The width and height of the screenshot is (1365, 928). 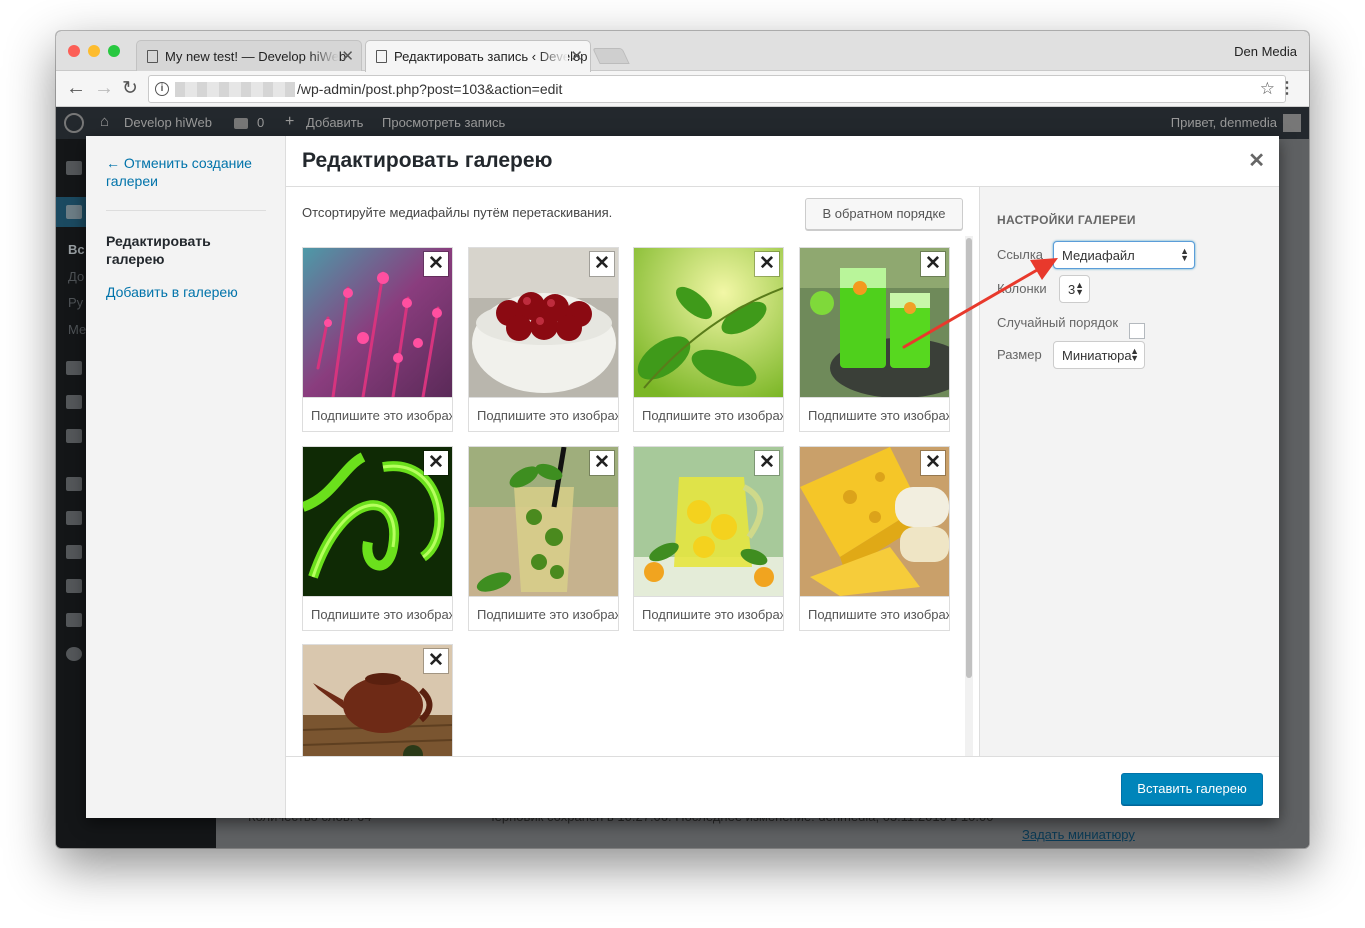 I want to click on reload-icon: ↻, so click(x=130, y=88).